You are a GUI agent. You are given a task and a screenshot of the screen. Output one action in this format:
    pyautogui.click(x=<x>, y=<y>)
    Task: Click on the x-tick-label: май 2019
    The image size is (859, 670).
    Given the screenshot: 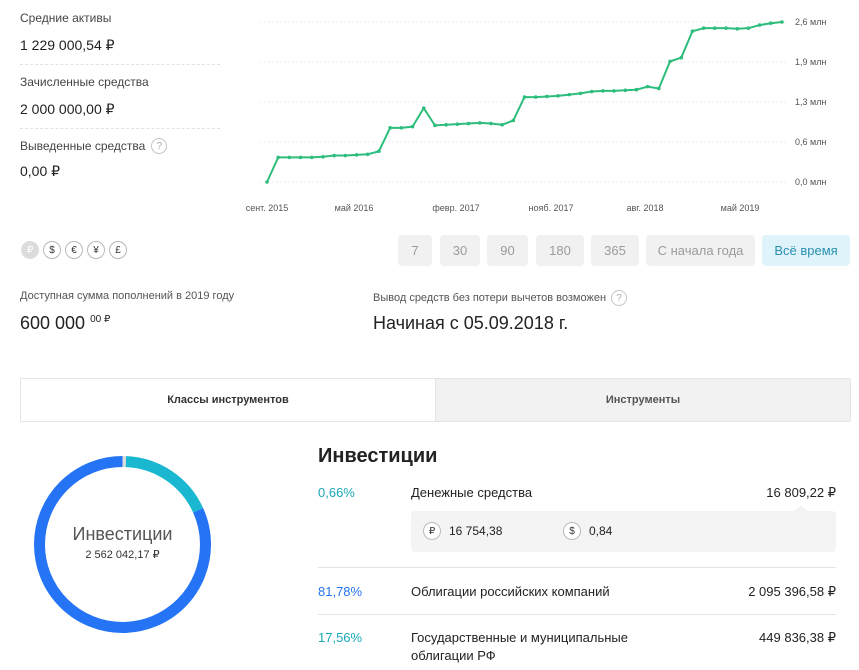 What is the action you would take?
    pyautogui.click(x=740, y=208)
    